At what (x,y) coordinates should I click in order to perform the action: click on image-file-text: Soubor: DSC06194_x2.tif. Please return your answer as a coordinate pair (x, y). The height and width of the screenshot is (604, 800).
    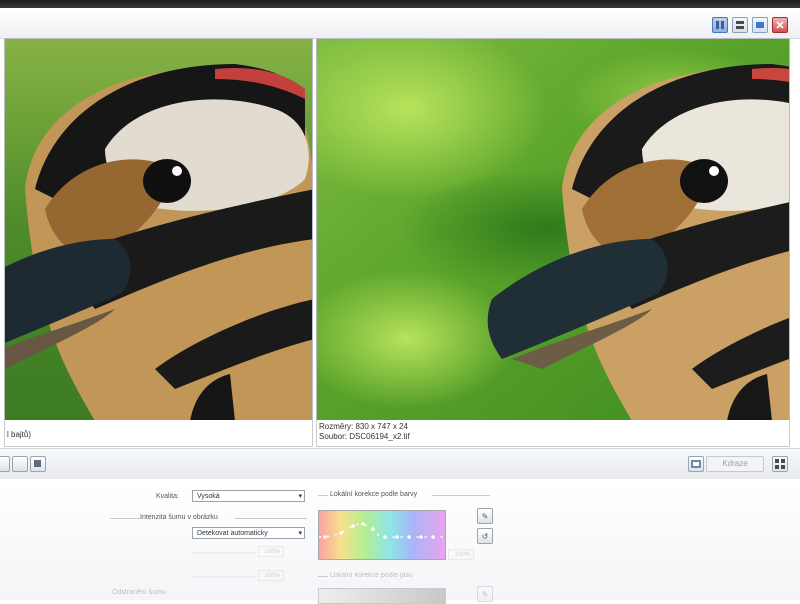
    Looking at the image, I should click on (364, 436).